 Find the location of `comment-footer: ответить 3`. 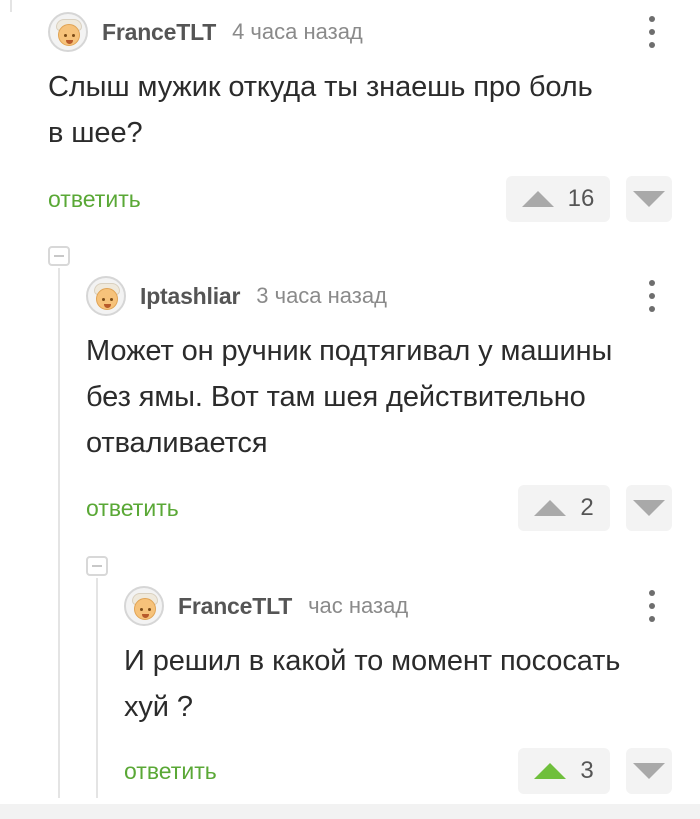

comment-footer: ответить 3 is located at coordinates (398, 771).